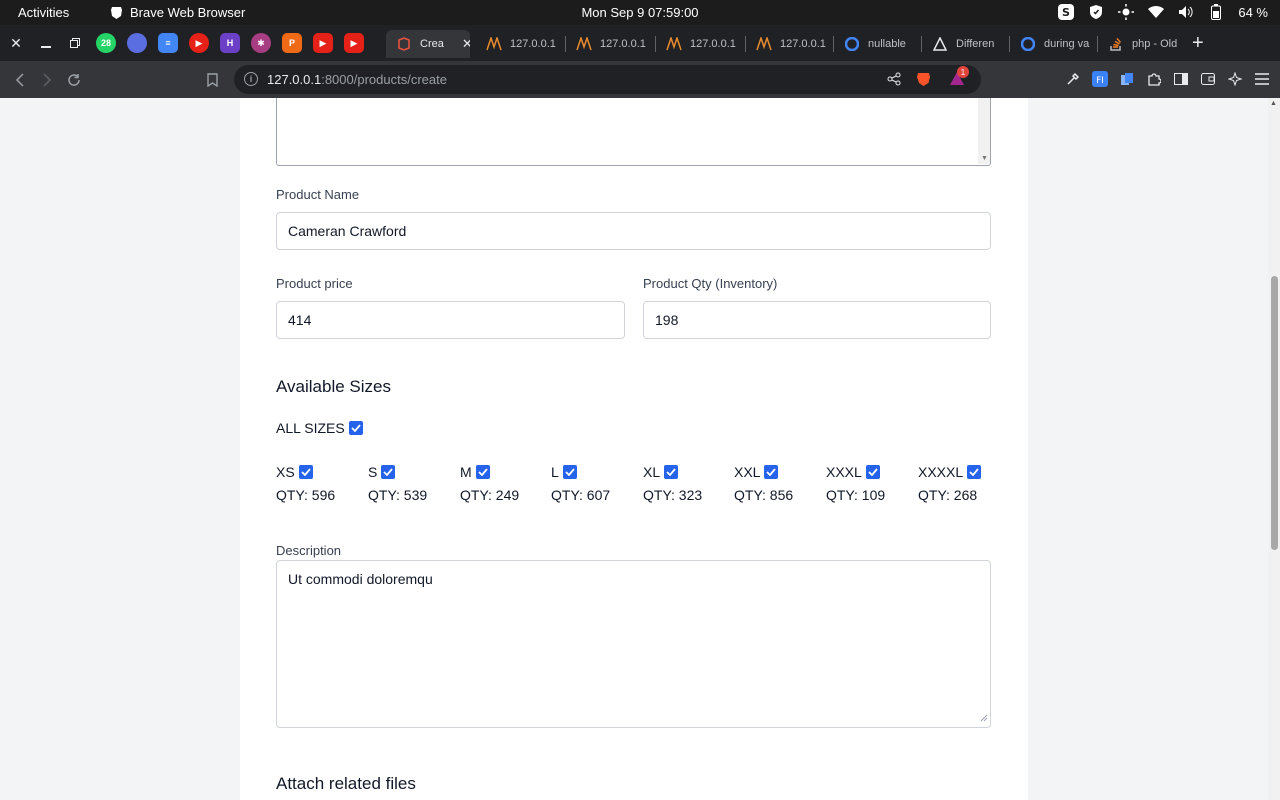 The height and width of the screenshot is (800, 1280). Describe the element at coordinates (74, 80) in the screenshot. I see `reload-icon` at that location.